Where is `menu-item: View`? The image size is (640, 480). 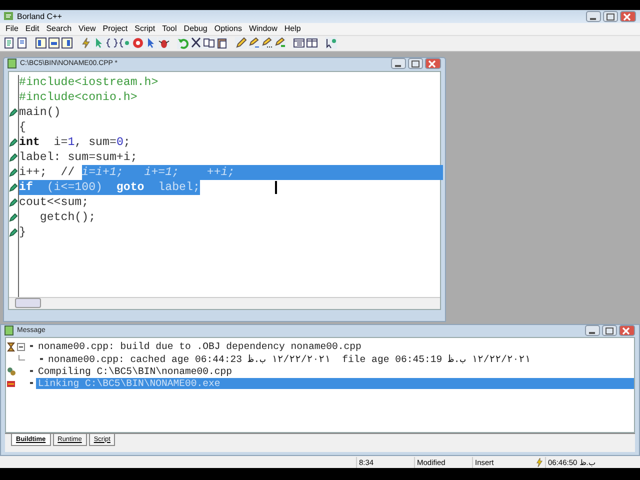 menu-item: View is located at coordinates (87, 29).